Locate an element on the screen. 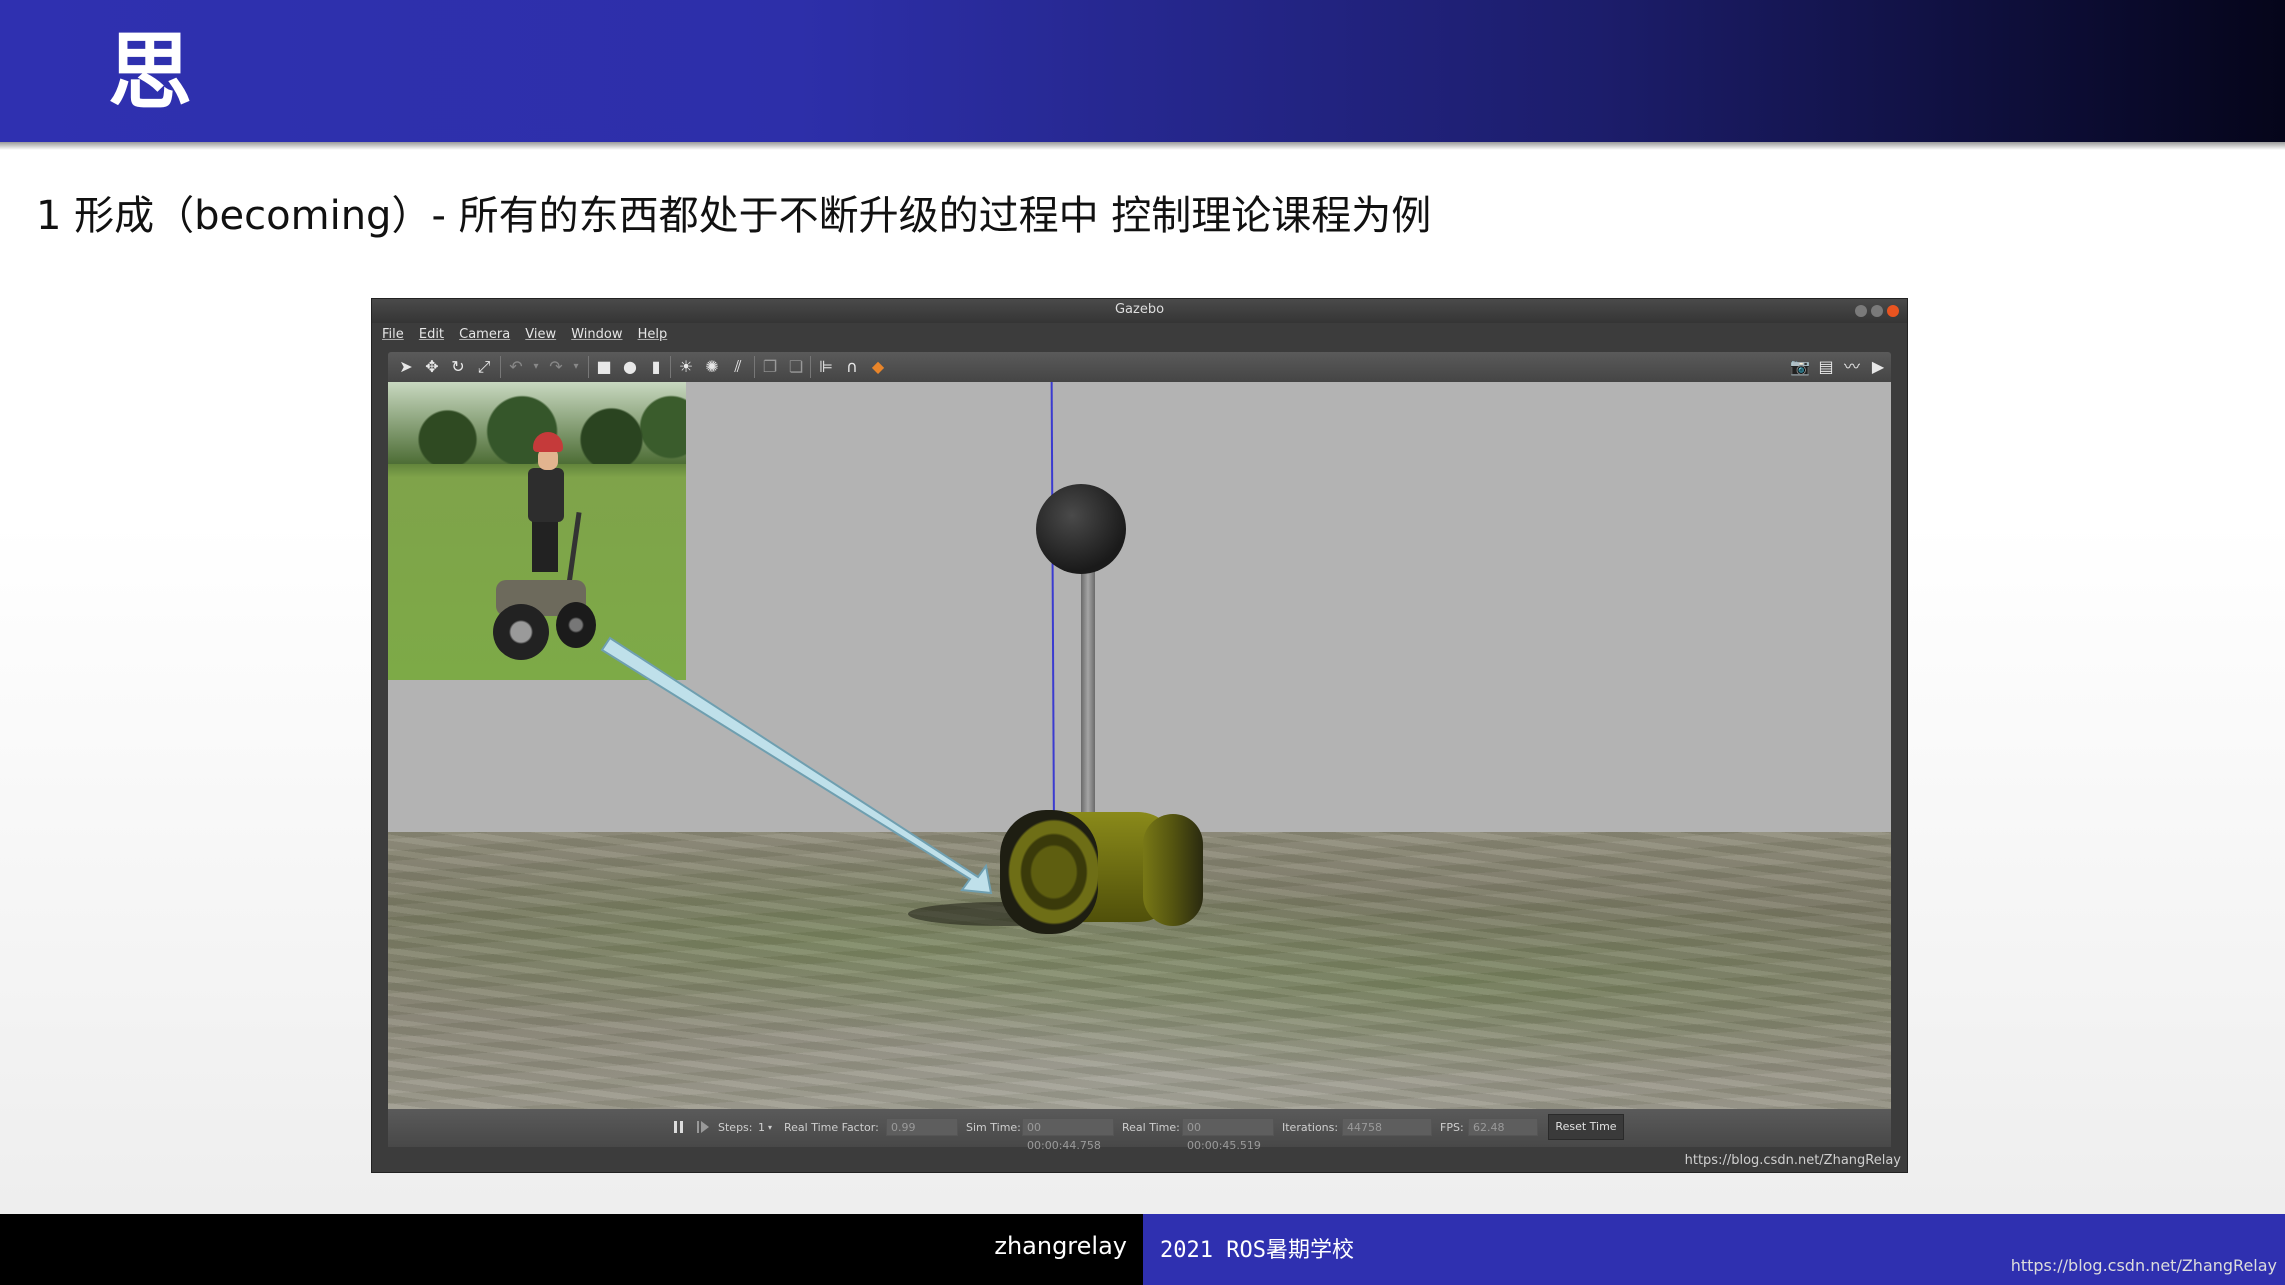  step-forward-icon is located at coordinates (703, 1127).